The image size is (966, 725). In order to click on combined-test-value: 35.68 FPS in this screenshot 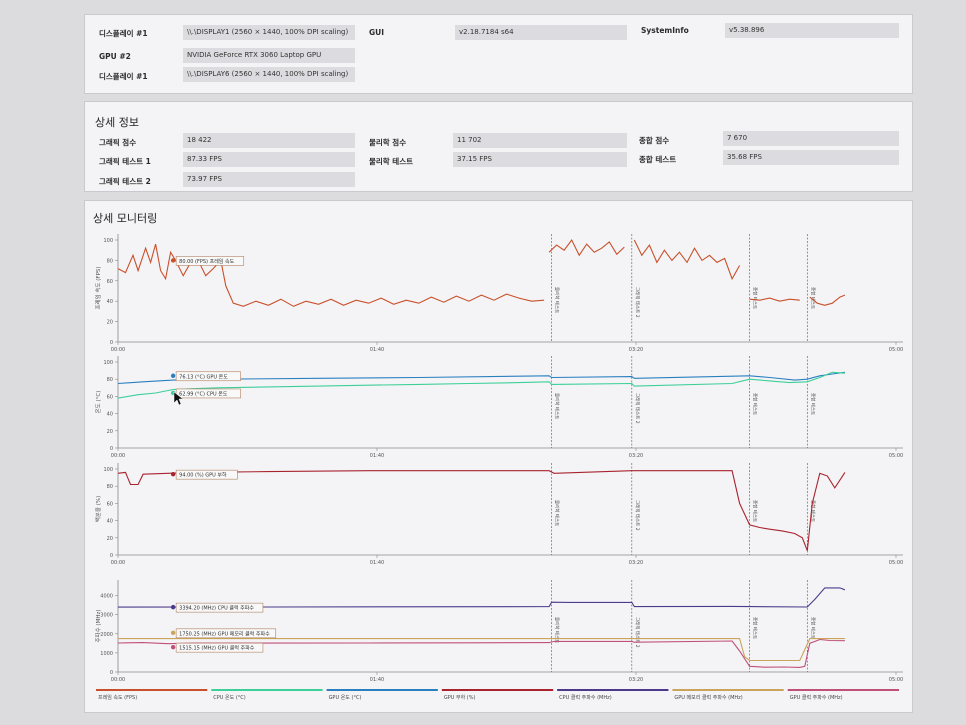, I will do `click(811, 157)`.